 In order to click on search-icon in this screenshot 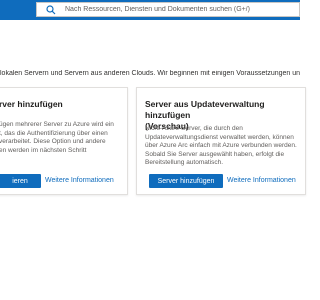, I will do `click(51, 10)`.